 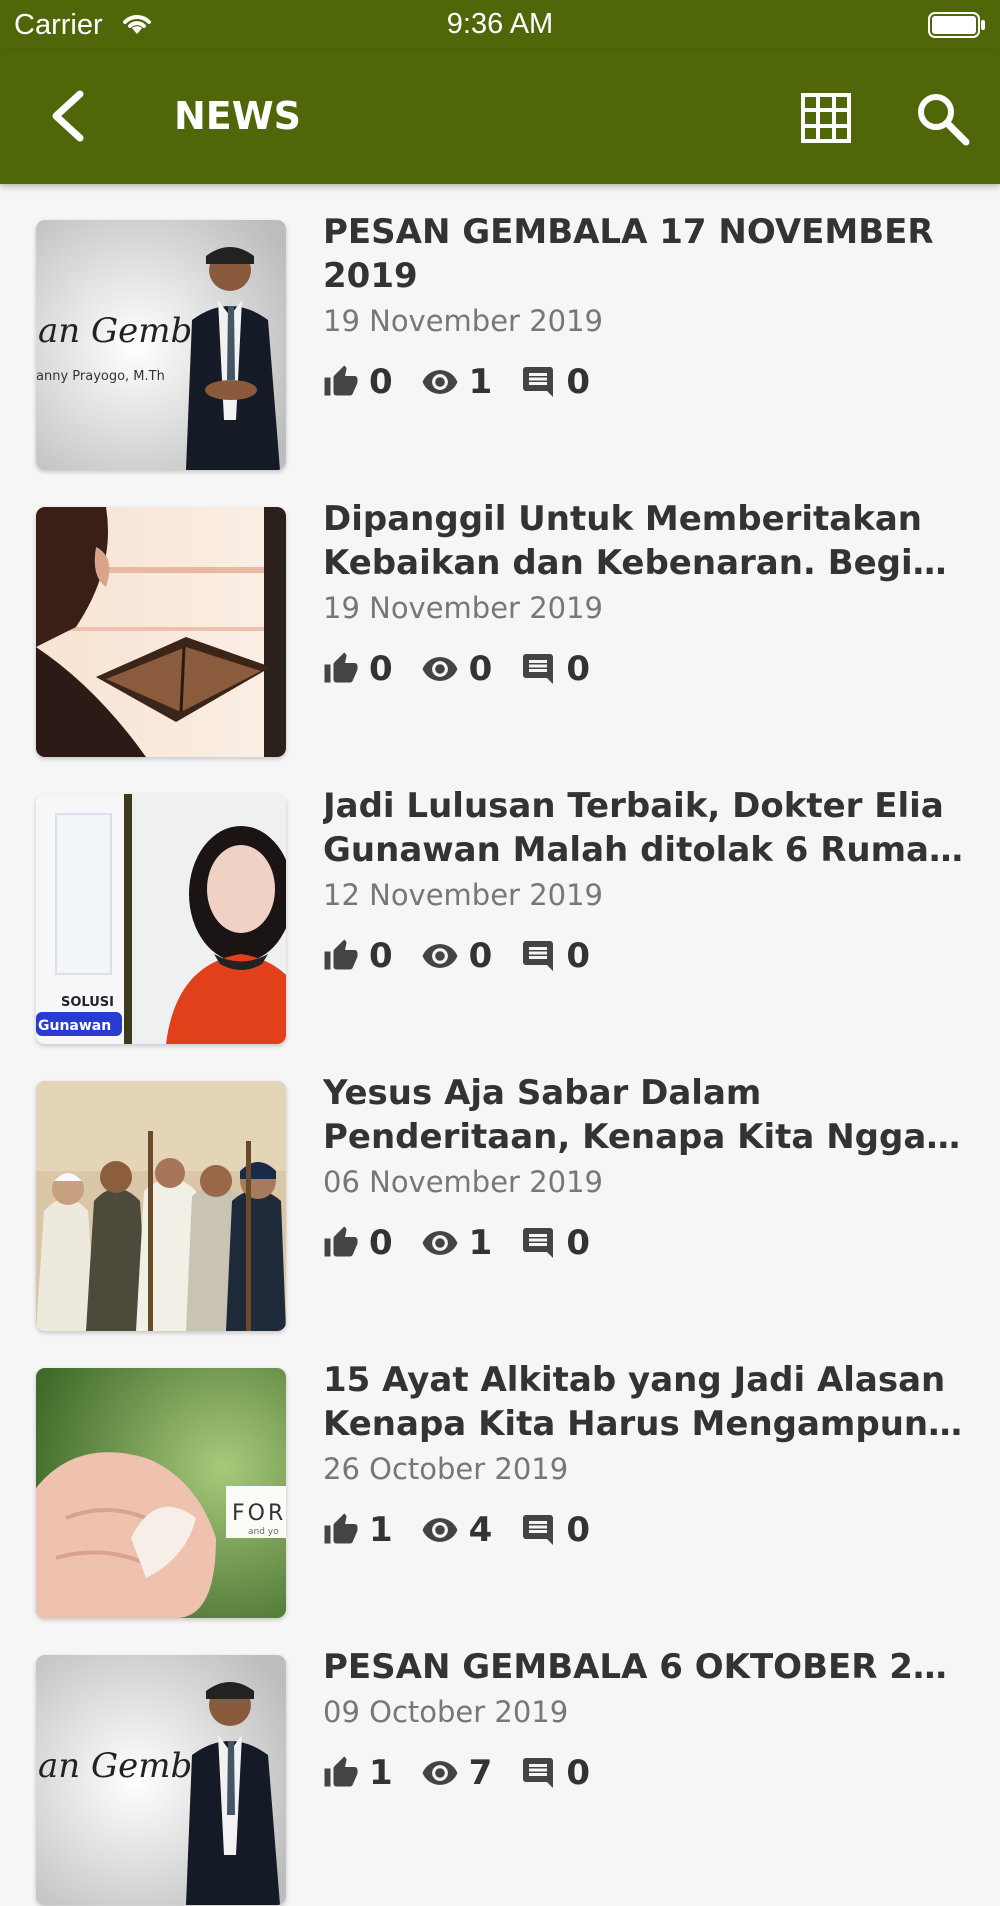 What do you see at coordinates (943, 119) in the screenshot?
I see `search-icon` at bounding box center [943, 119].